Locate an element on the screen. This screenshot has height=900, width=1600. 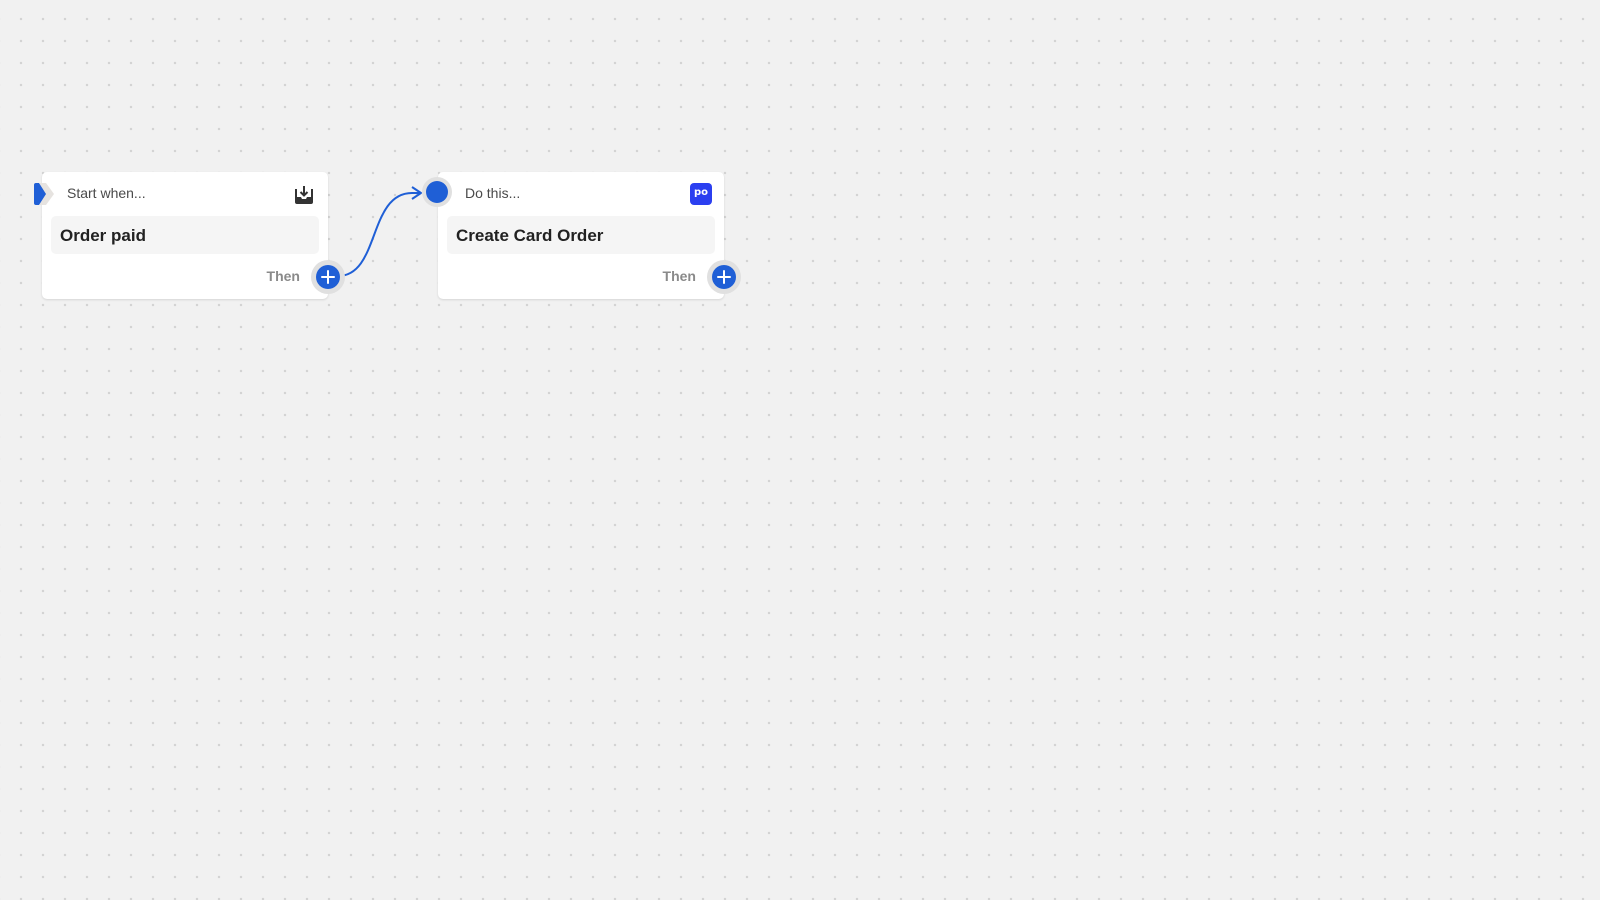
action-node-header: Do this... po is located at coordinates (575, 192).